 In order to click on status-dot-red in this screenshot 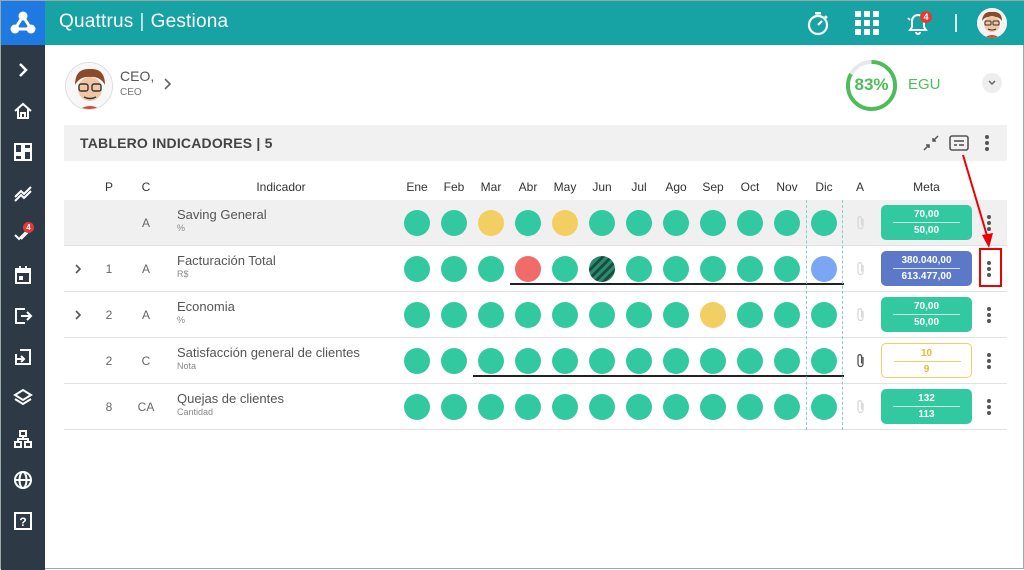, I will do `click(528, 269)`.